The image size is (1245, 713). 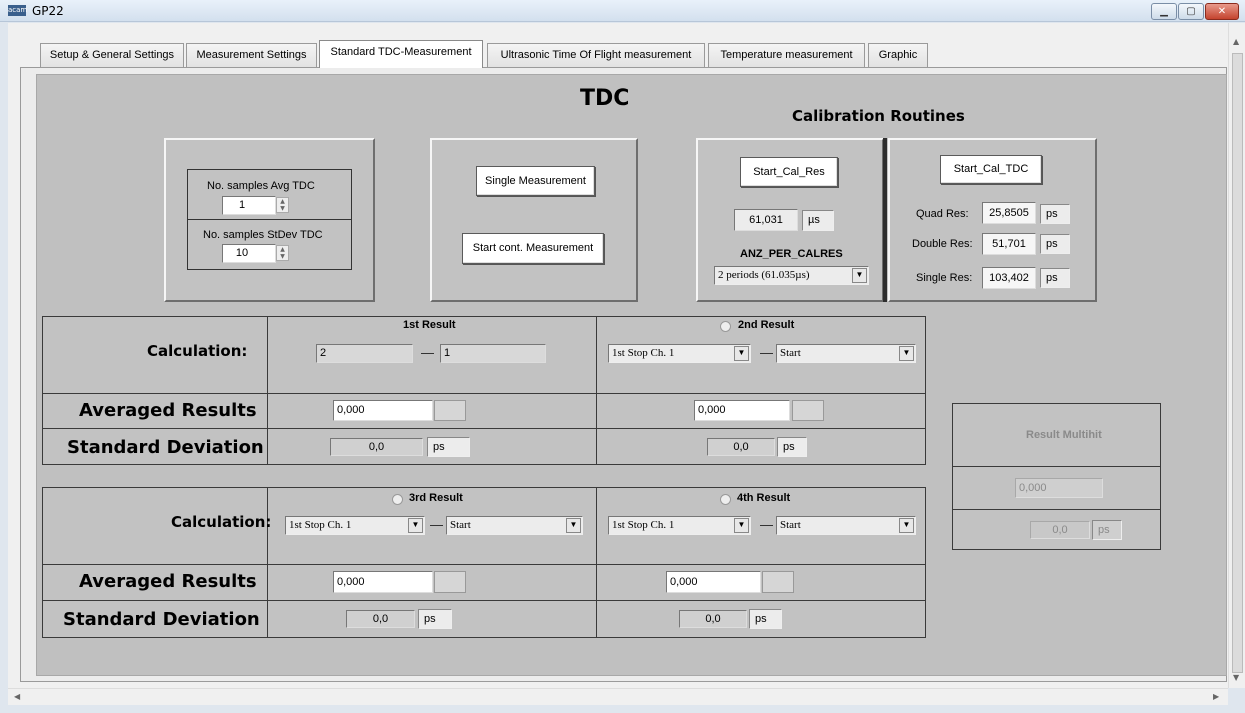 I want to click on averaged-results-label-top: Averaged Results, so click(x=168, y=410).